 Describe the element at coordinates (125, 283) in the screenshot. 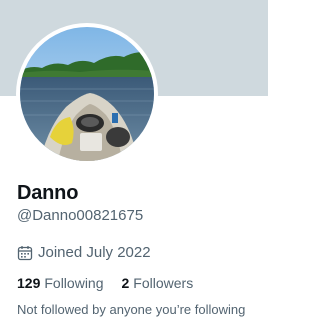

I see `followers-count: 2` at that location.